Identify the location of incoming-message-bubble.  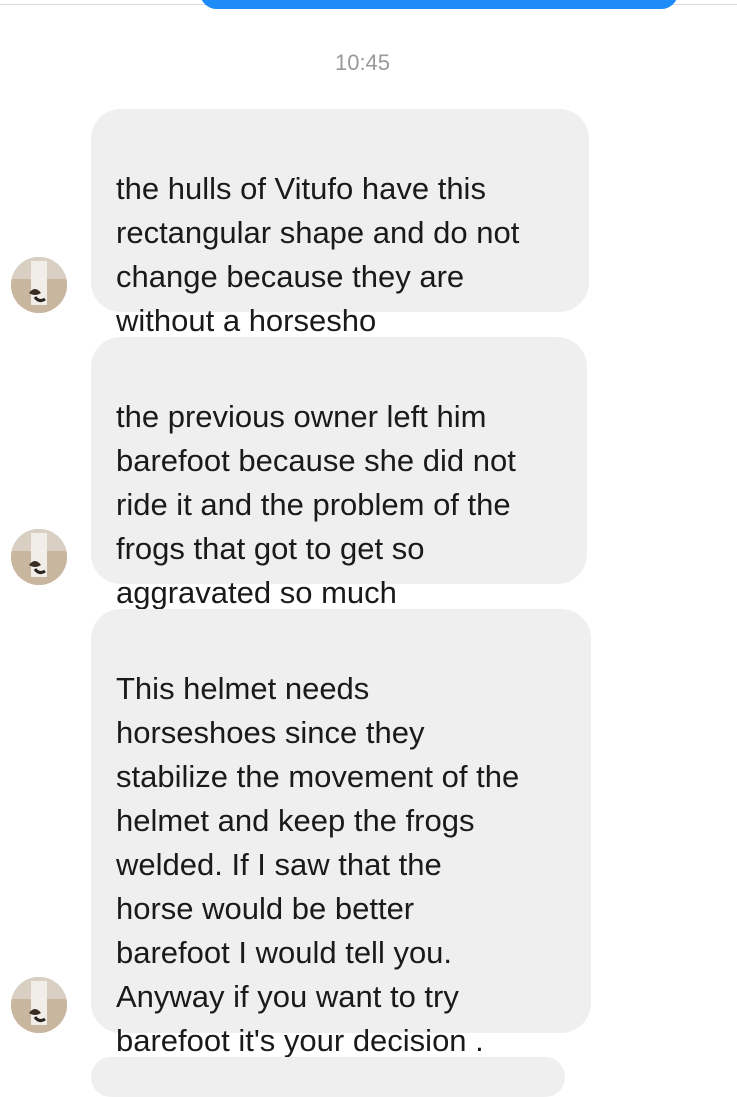
(328, 1077).